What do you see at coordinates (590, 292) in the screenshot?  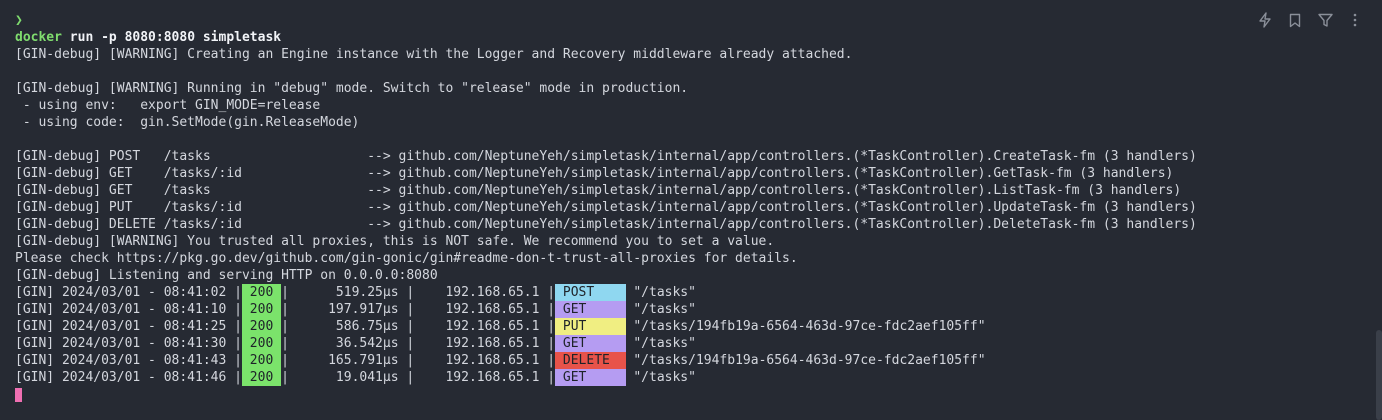 I see `method-badge: POST` at bounding box center [590, 292].